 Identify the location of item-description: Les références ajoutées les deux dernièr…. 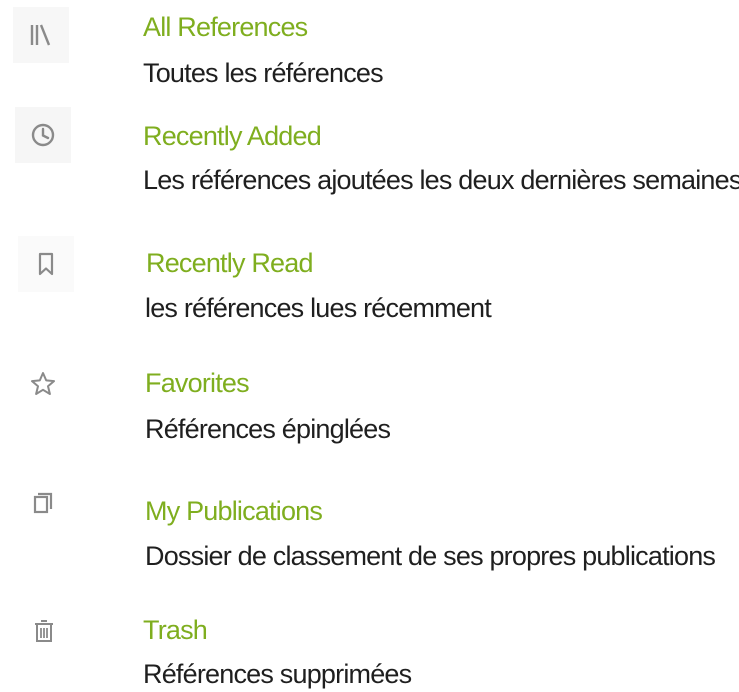
(441, 180).